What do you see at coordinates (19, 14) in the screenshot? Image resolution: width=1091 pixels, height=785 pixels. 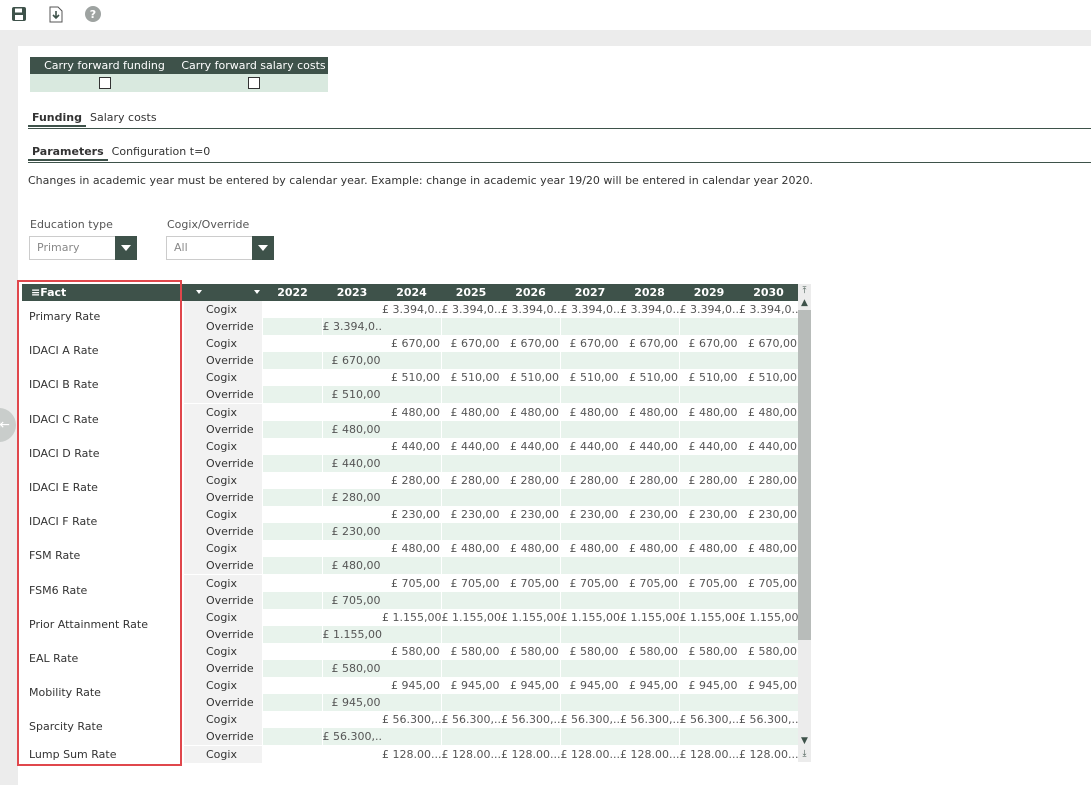 I see `save-icon` at bounding box center [19, 14].